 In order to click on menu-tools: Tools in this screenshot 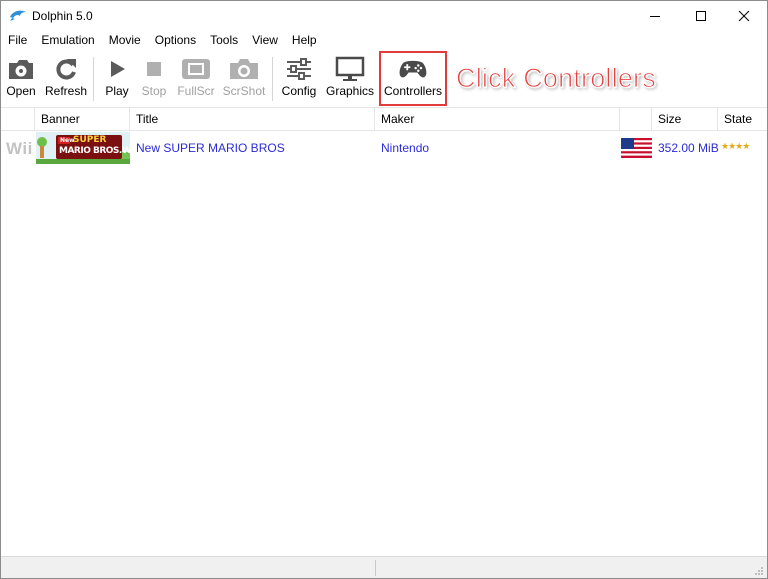, I will do `click(224, 40)`.